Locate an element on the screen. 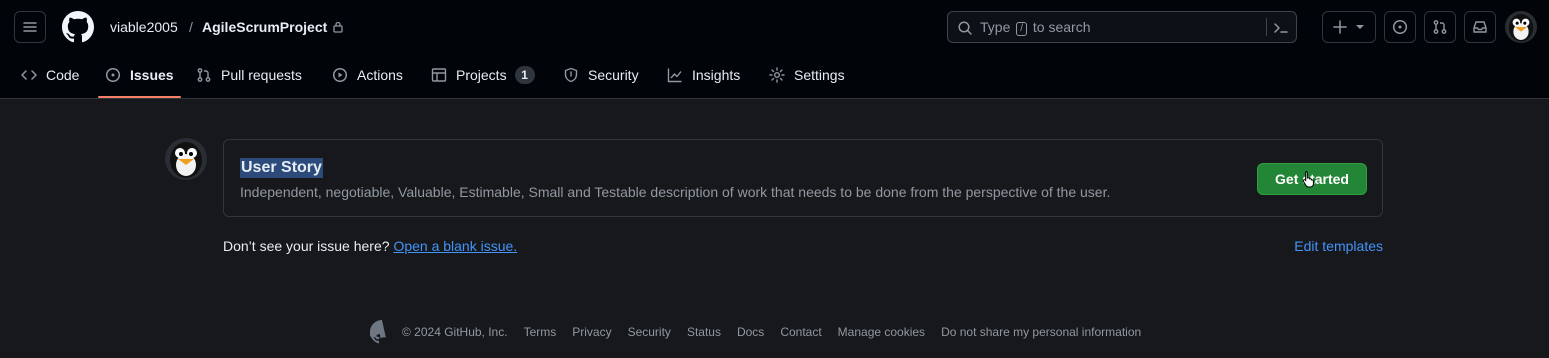 Image resolution: width=1549 pixels, height=358 pixels. author-avatar is located at coordinates (186, 159).